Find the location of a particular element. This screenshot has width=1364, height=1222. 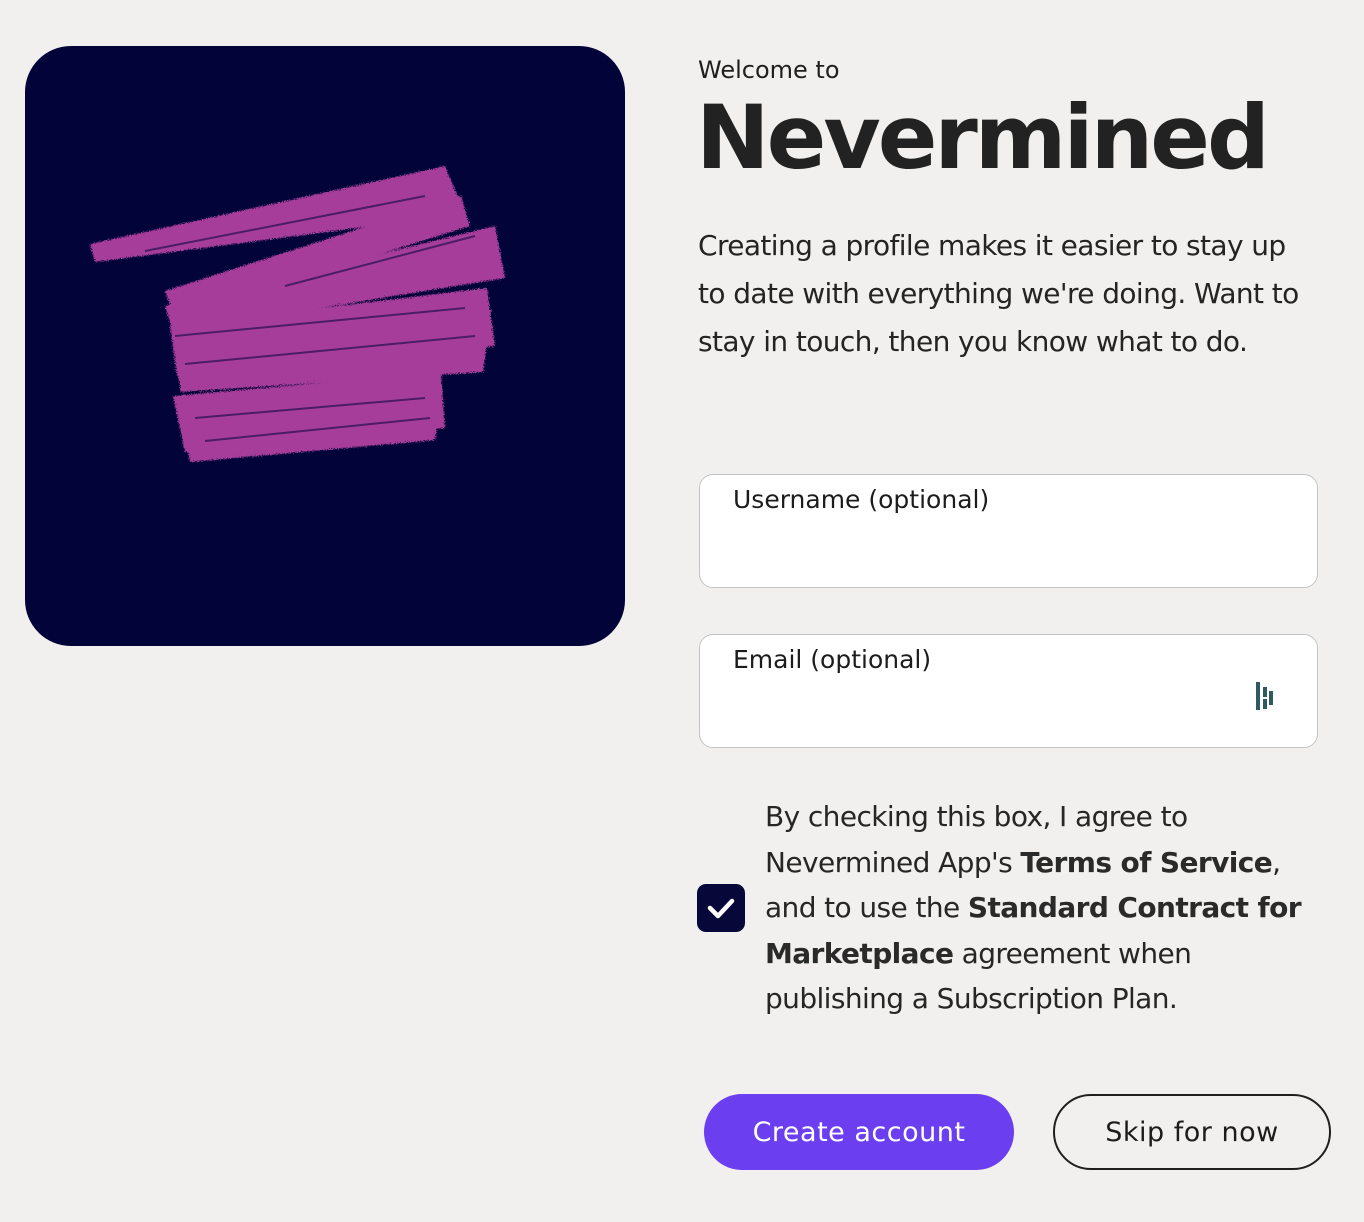

skip-for-now-button: Skip for now is located at coordinates (1192, 1132).